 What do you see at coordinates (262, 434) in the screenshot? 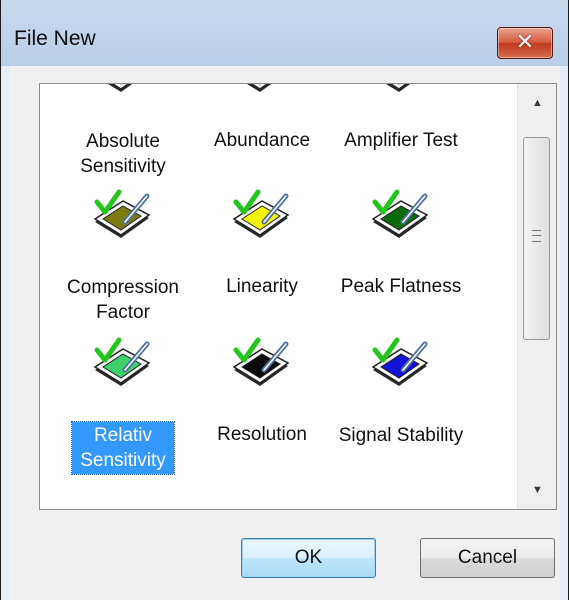
I see `list-item-label: Resolution` at bounding box center [262, 434].